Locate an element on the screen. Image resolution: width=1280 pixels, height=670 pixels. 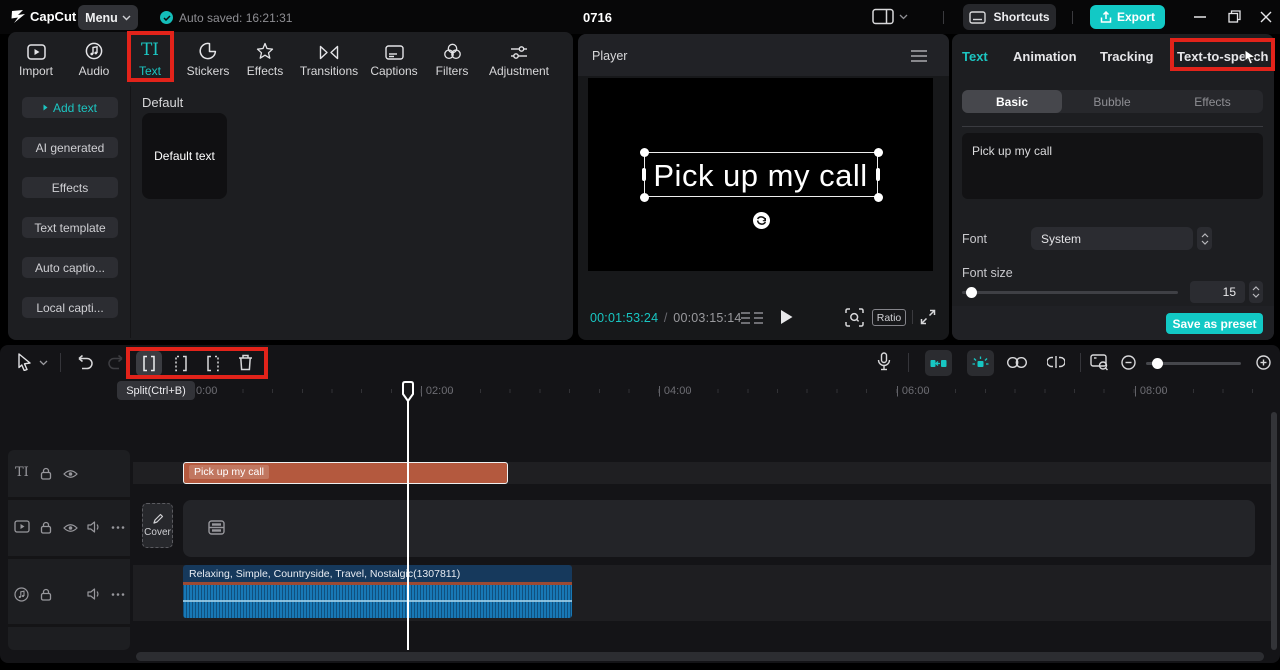
track-header-column is located at coordinates (69, 550).